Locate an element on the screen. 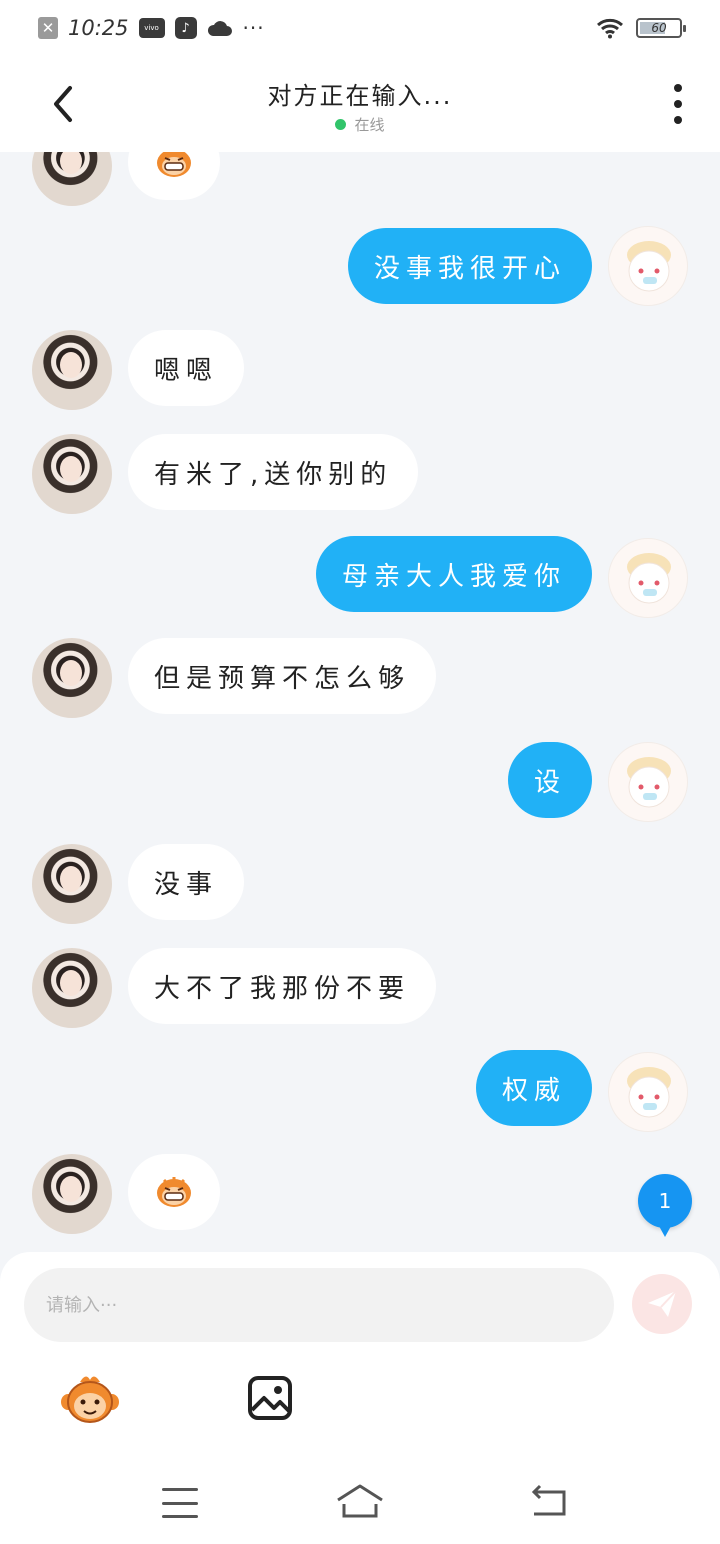  status-time: 10:25 is located at coordinates (98, 28).